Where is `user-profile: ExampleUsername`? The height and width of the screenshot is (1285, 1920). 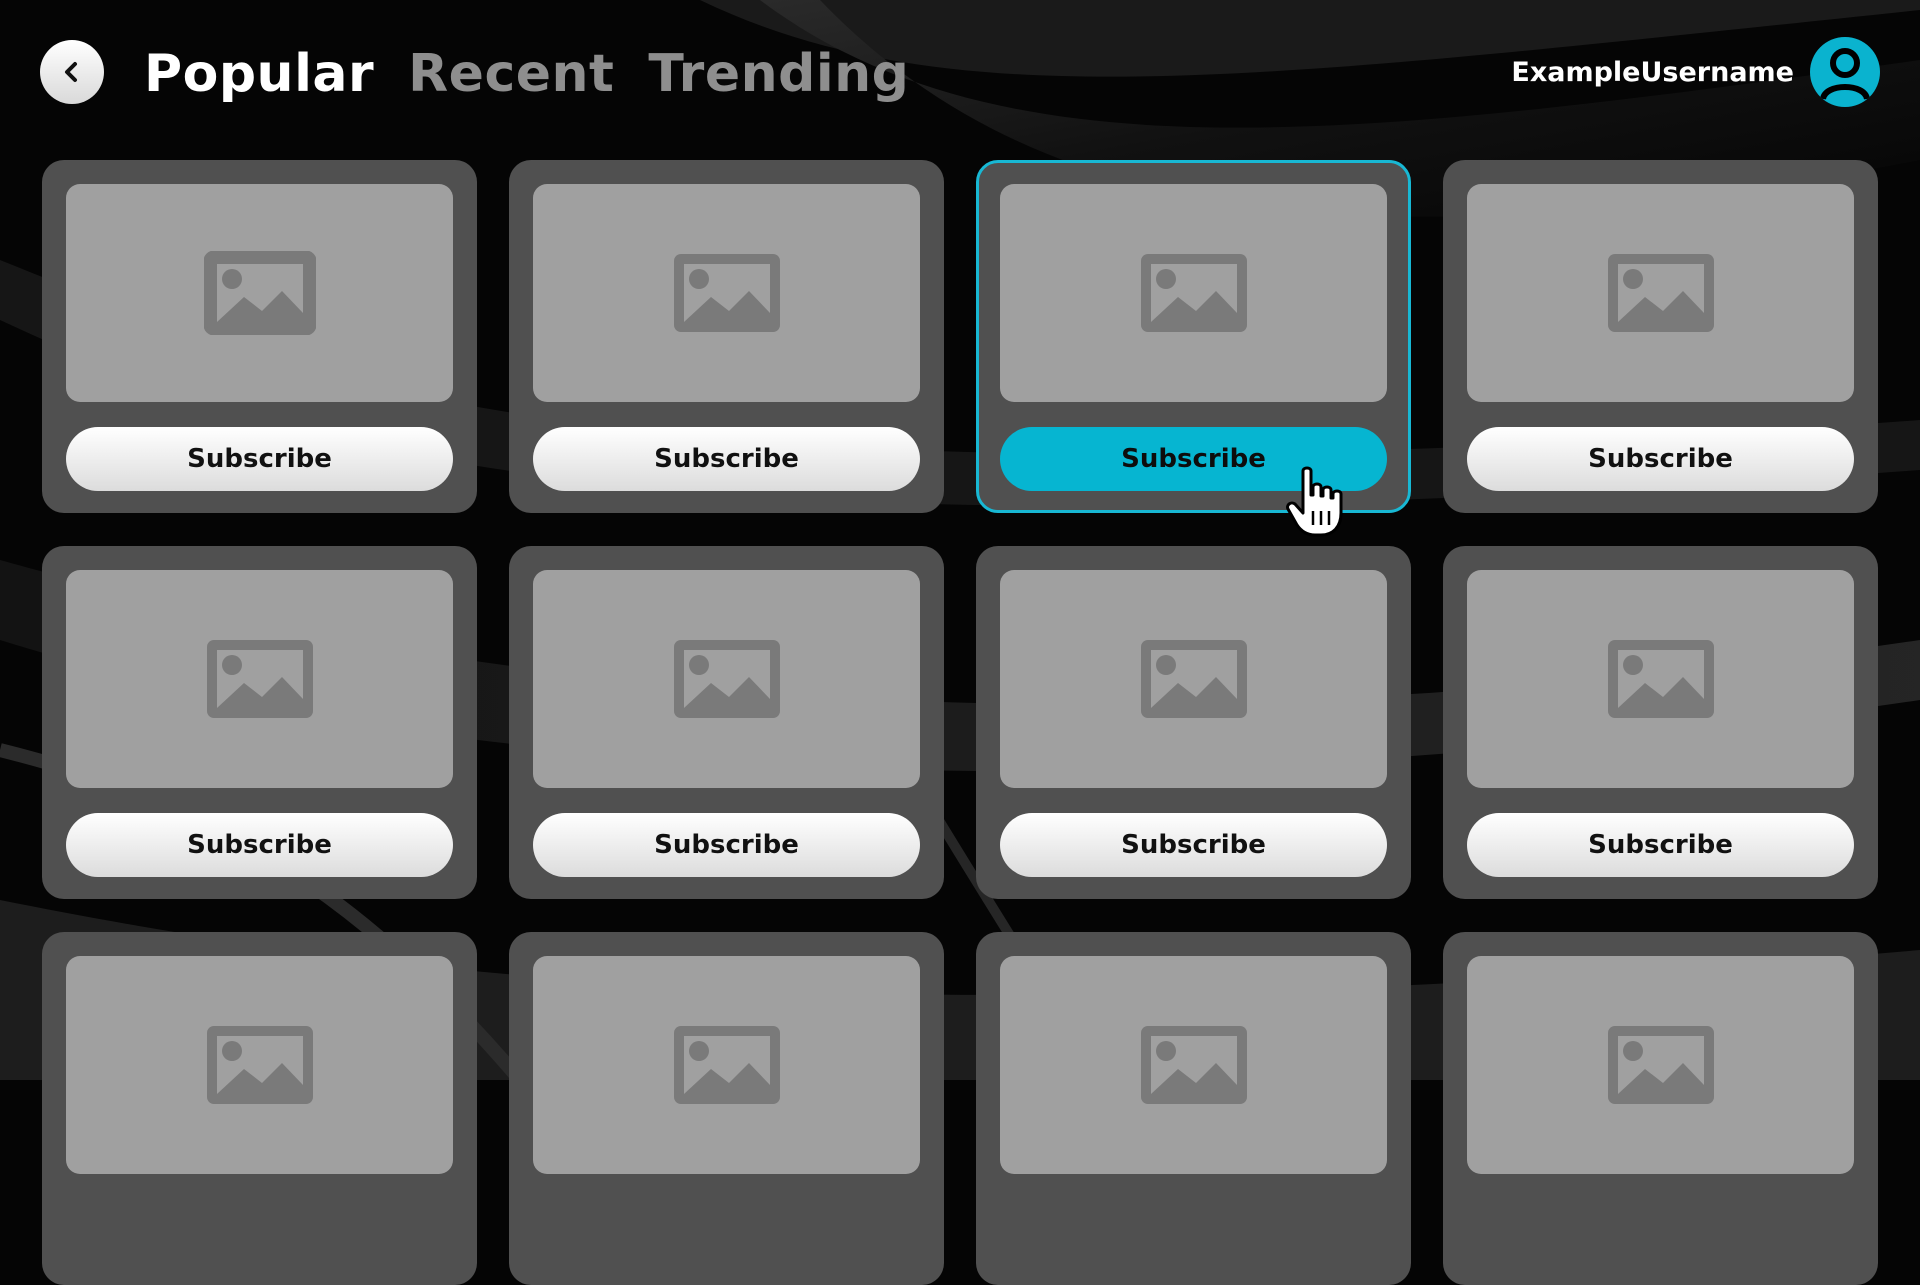 user-profile: ExampleUsername is located at coordinates (1695, 72).